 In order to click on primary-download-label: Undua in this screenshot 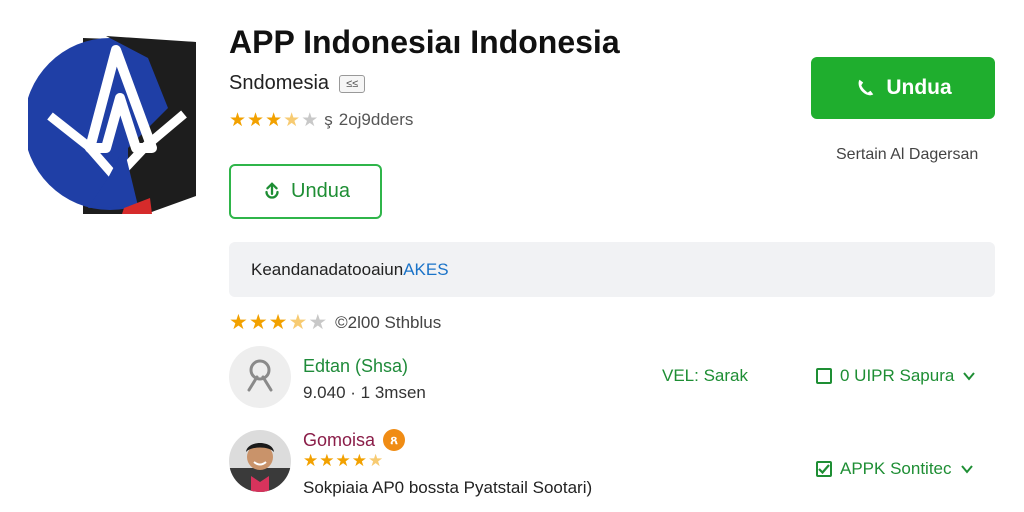, I will do `click(919, 87)`.